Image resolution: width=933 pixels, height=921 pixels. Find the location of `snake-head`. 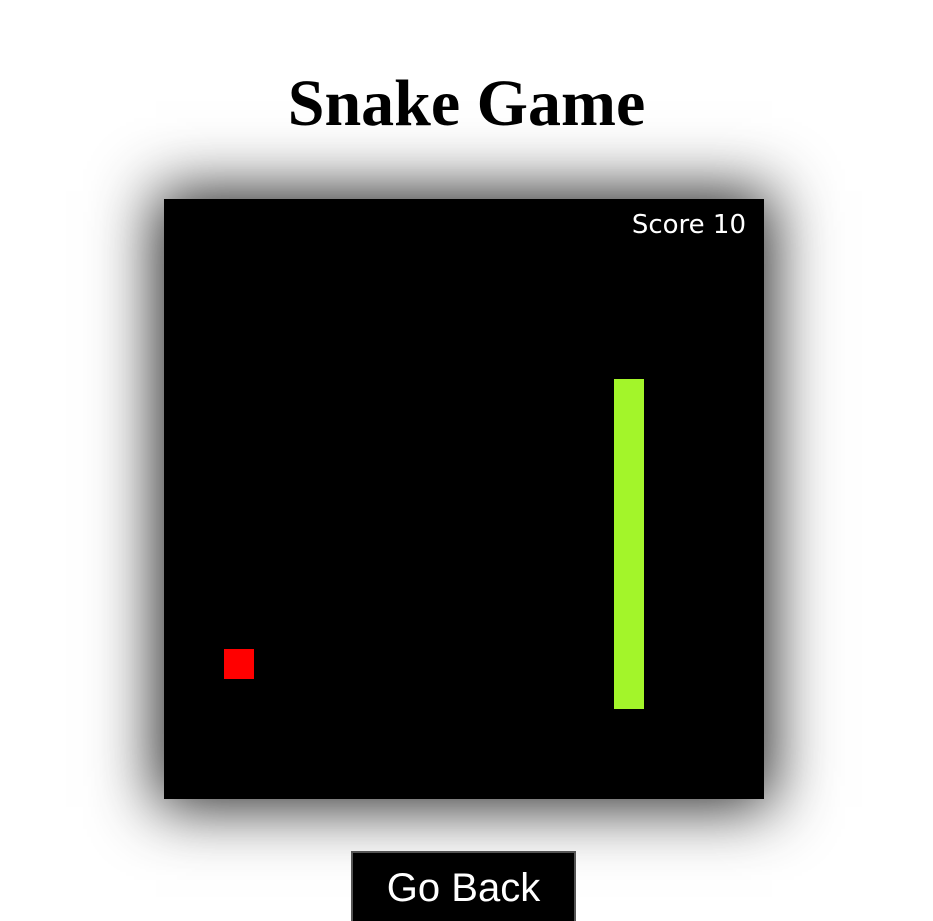

snake-head is located at coordinates (629, 394).